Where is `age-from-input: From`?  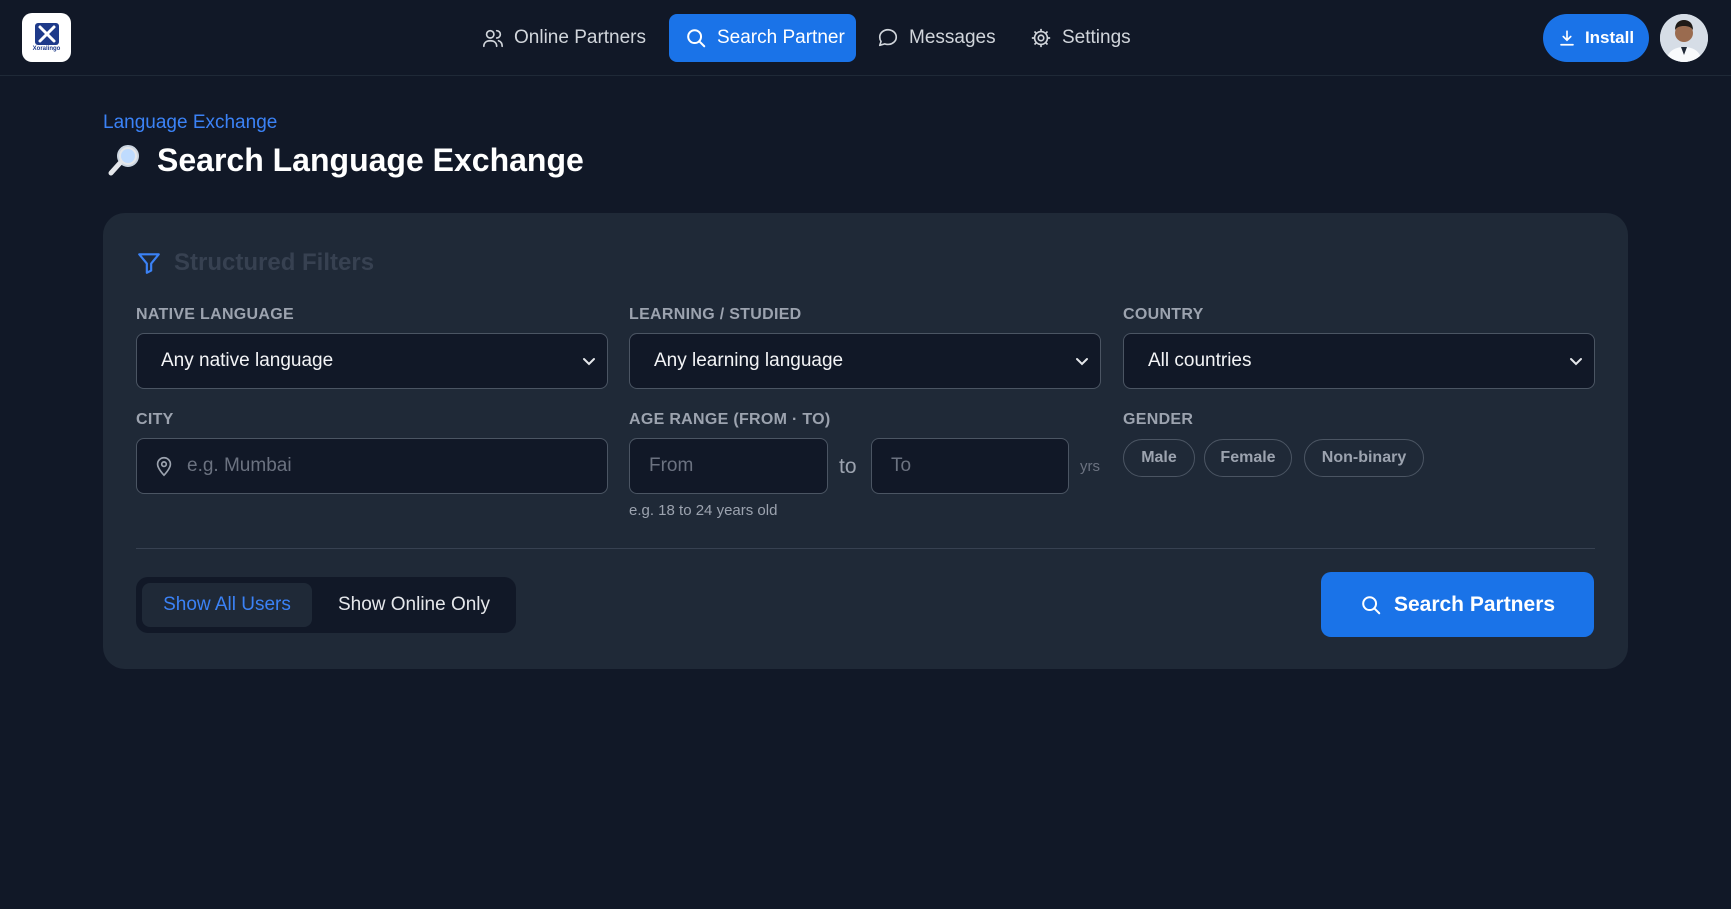 age-from-input: From is located at coordinates (728, 466).